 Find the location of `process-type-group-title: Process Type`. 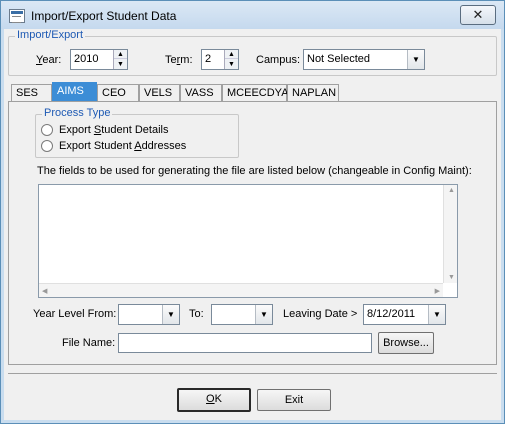

process-type-group-title: Process Type is located at coordinates (77, 113).